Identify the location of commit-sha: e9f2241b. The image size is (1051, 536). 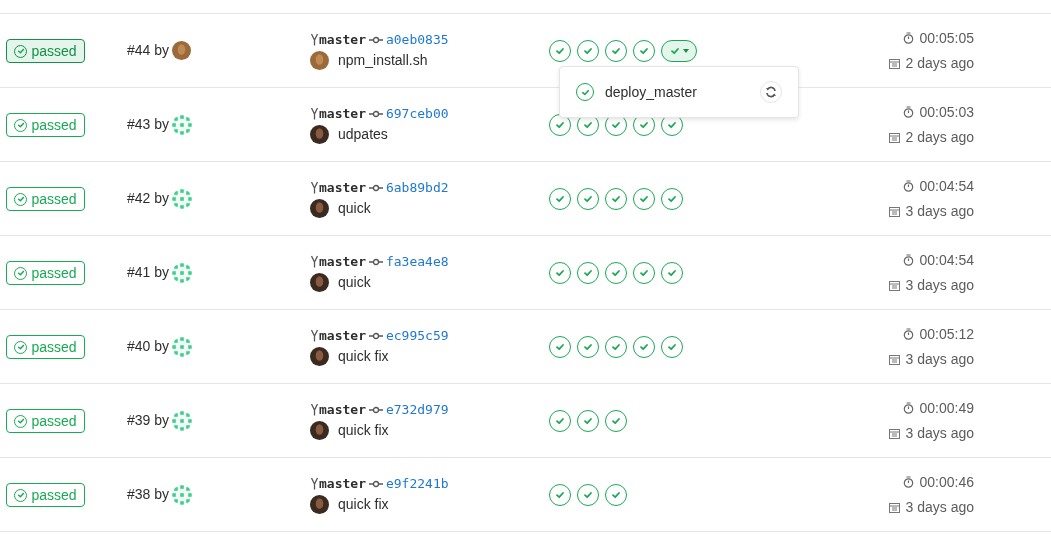
(417, 483).